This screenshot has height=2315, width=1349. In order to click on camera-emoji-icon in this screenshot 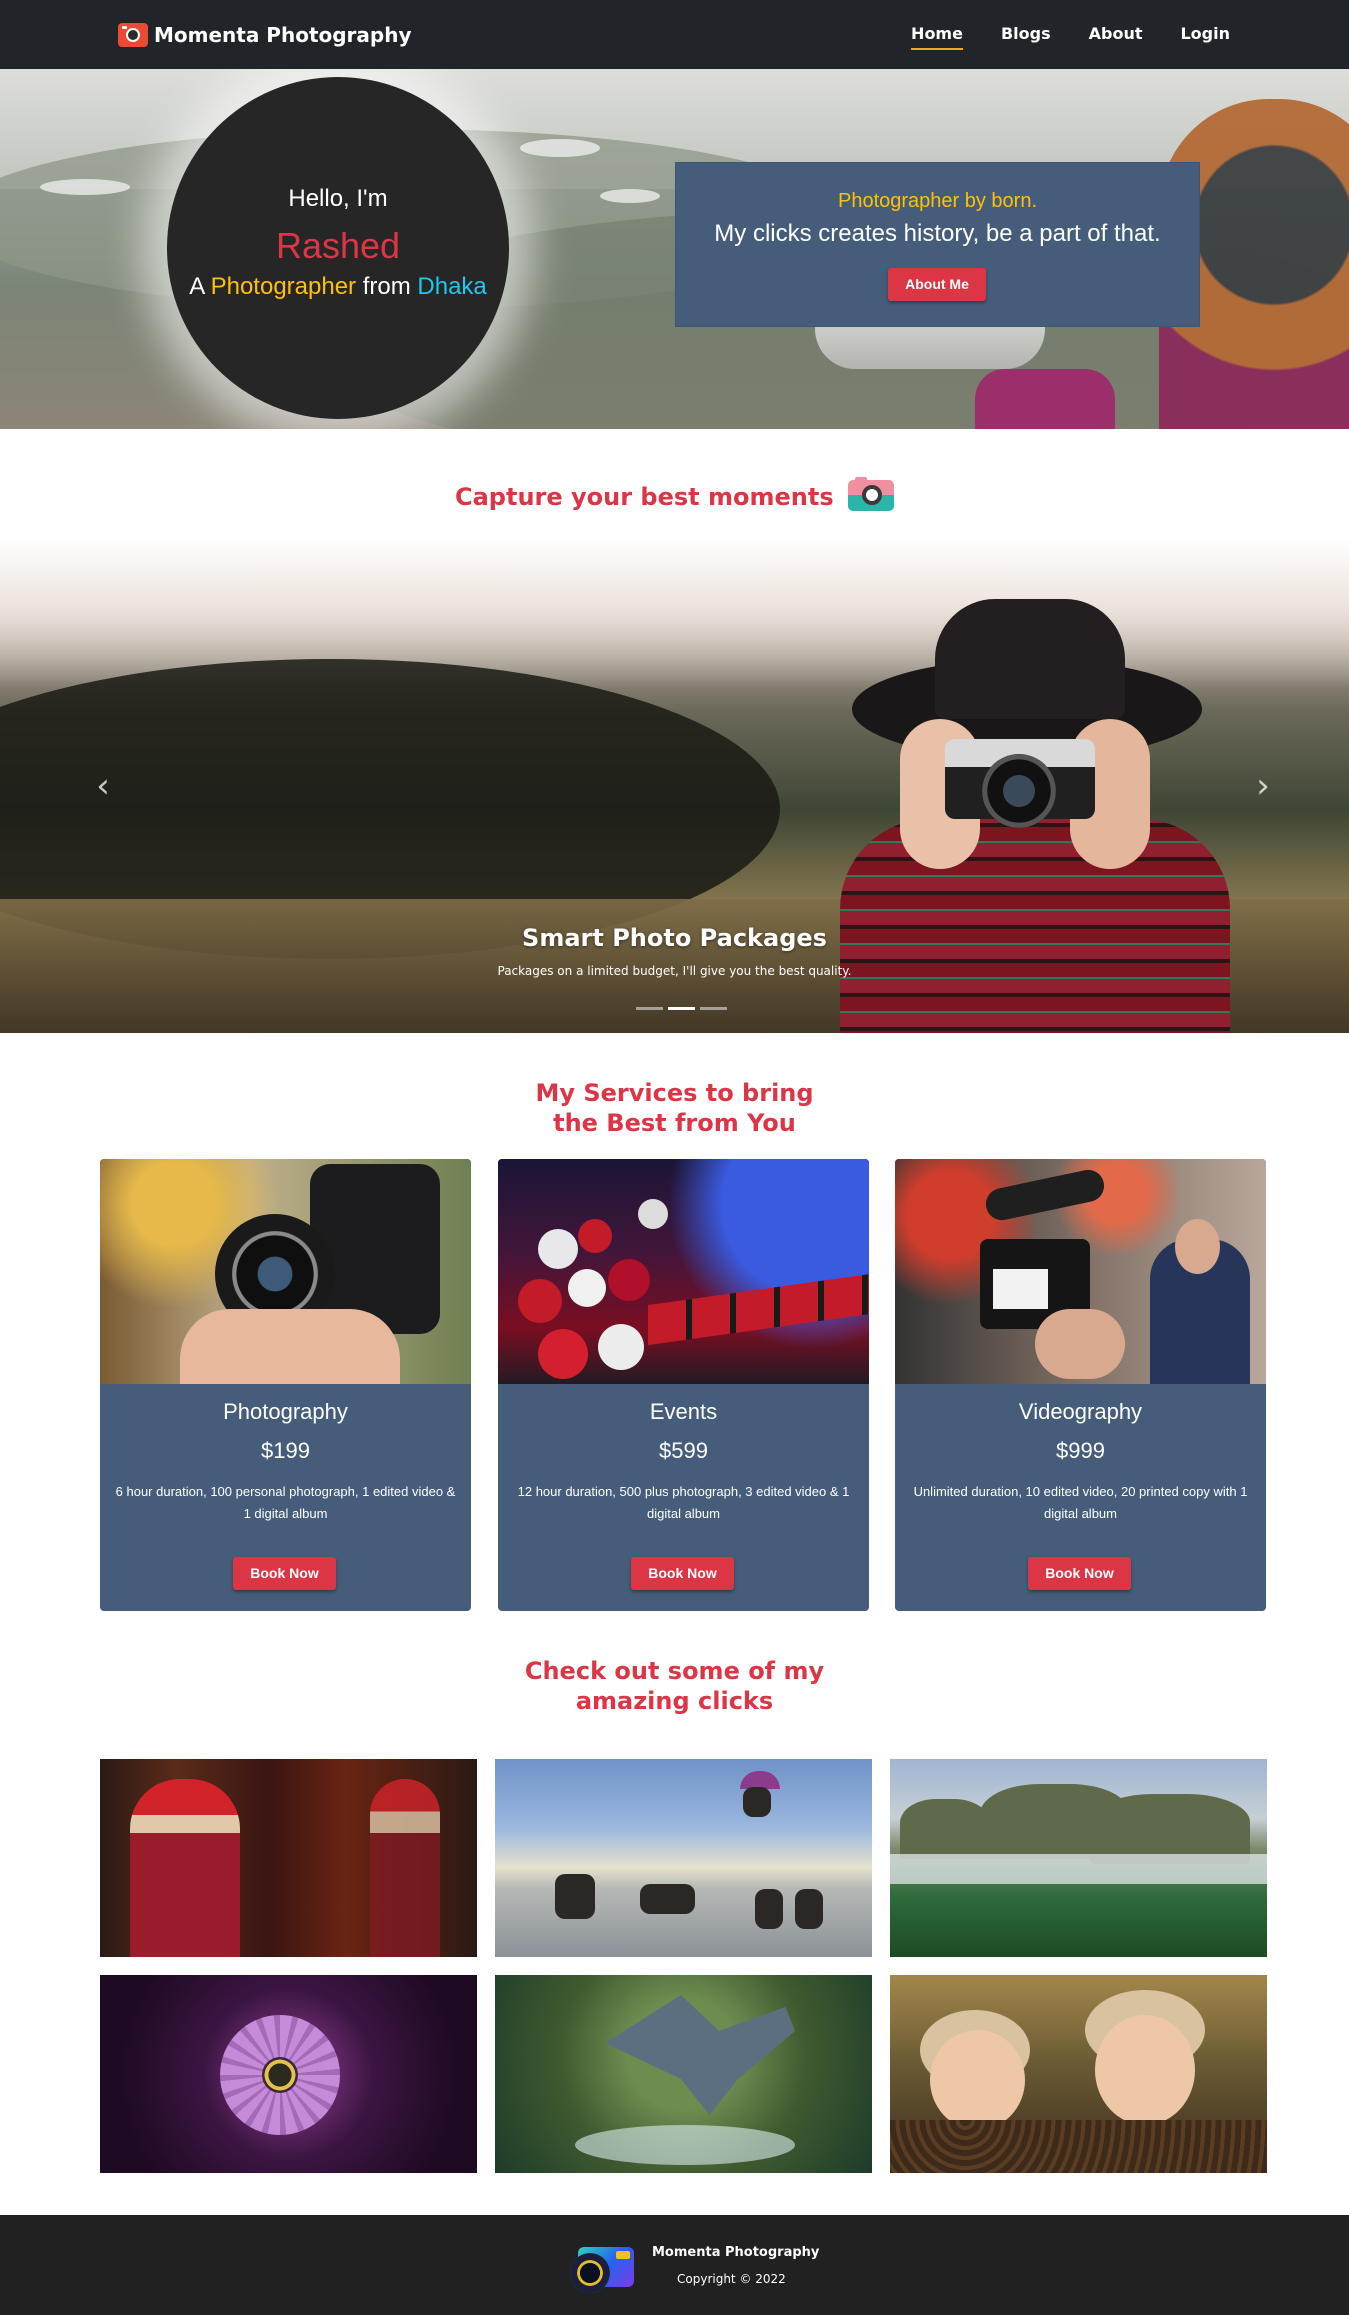, I will do `click(870, 494)`.